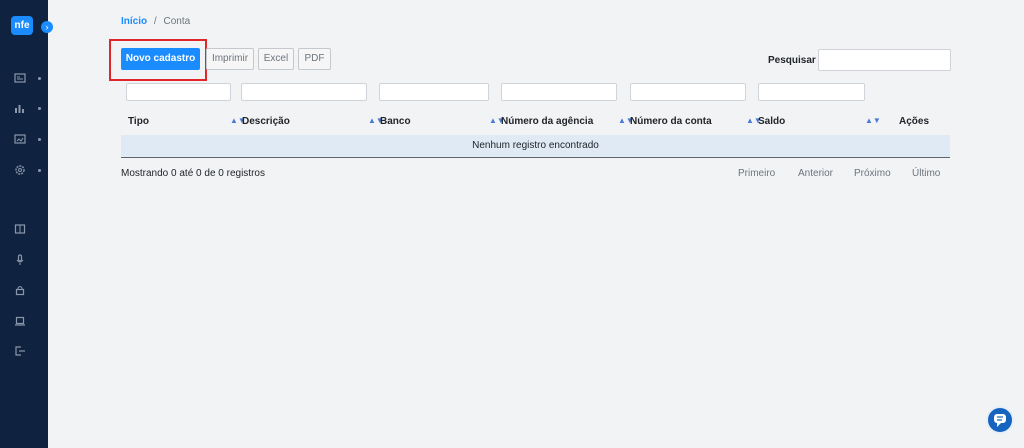 This screenshot has width=1024, height=448. I want to click on print-button: Imprimir, so click(230, 59).